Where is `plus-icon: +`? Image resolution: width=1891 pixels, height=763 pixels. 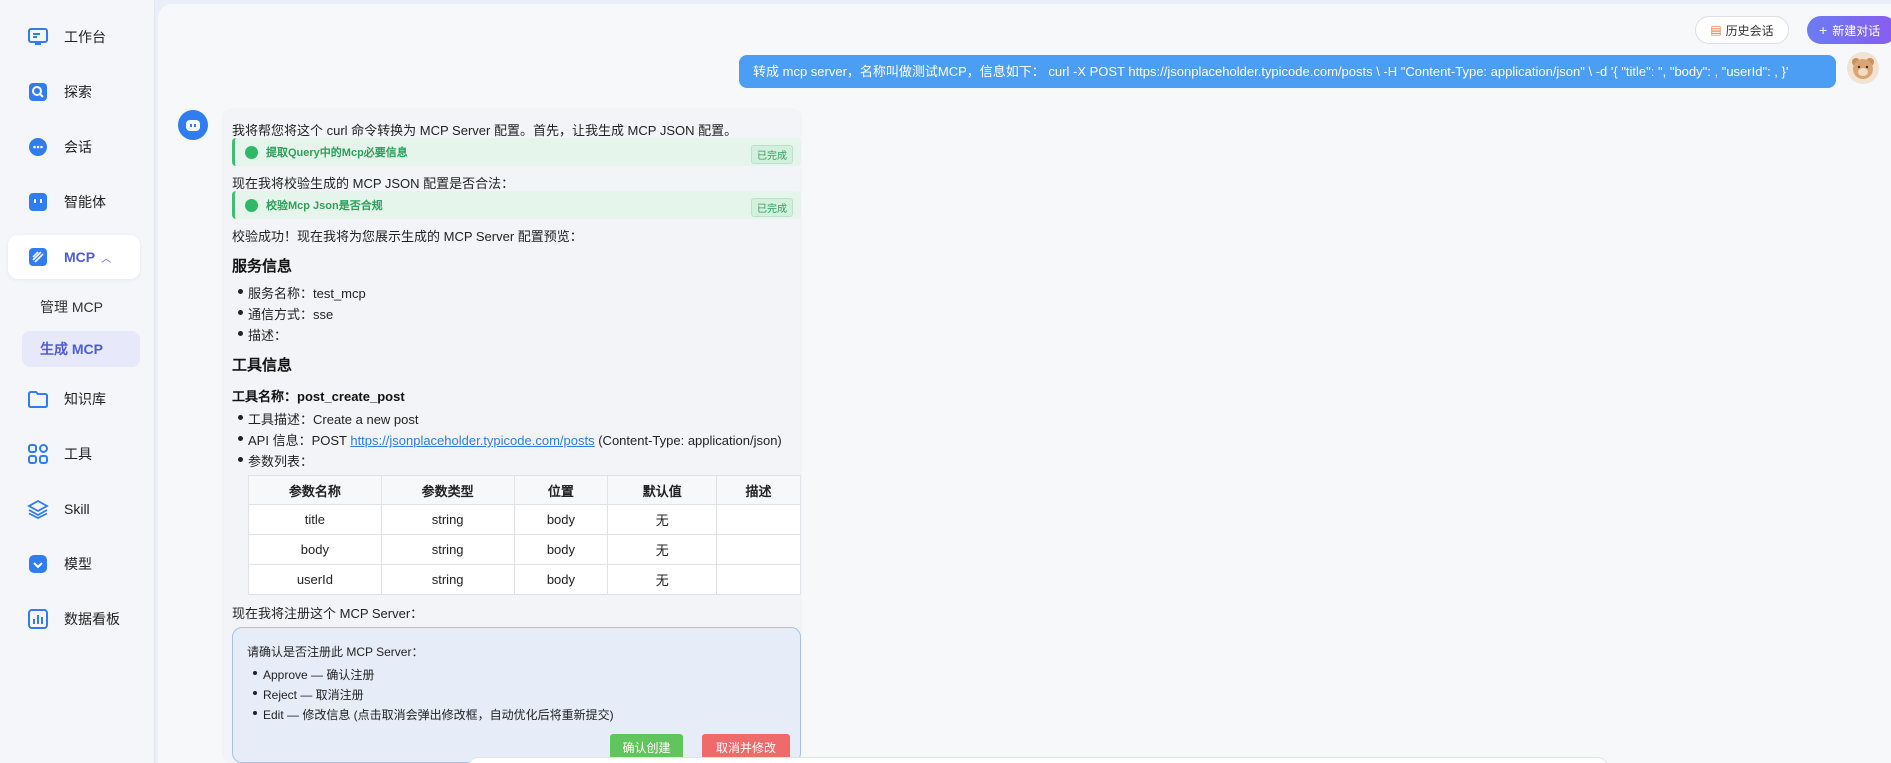 plus-icon: + is located at coordinates (1823, 30).